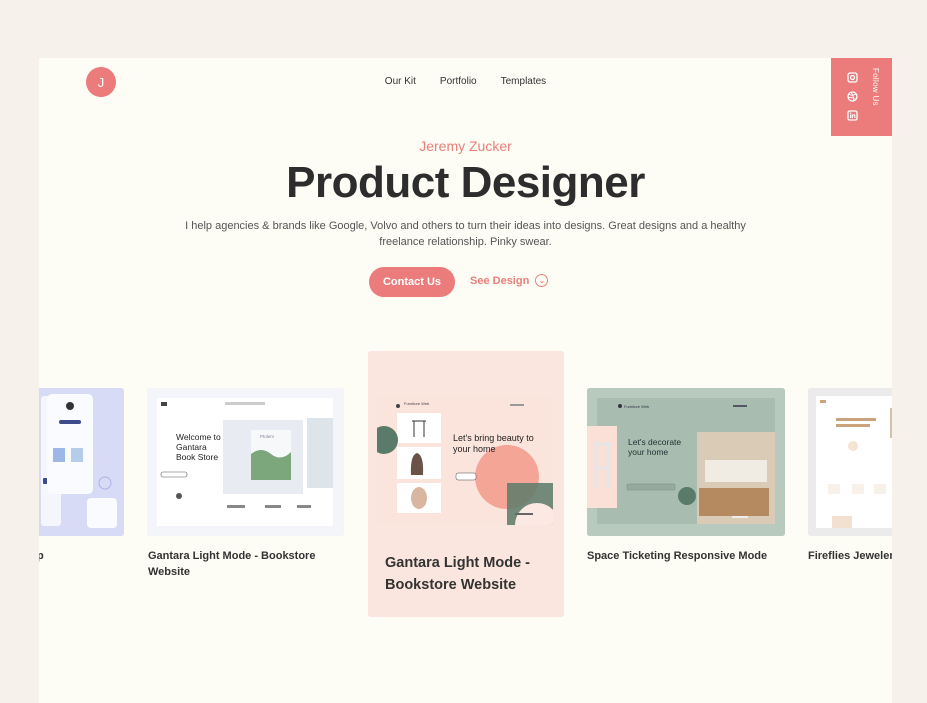 This screenshot has width=927, height=703. Describe the element at coordinates (243, 564) in the screenshot. I see `project-title: Gantara Light Mode - Bookstore Website` at that location.